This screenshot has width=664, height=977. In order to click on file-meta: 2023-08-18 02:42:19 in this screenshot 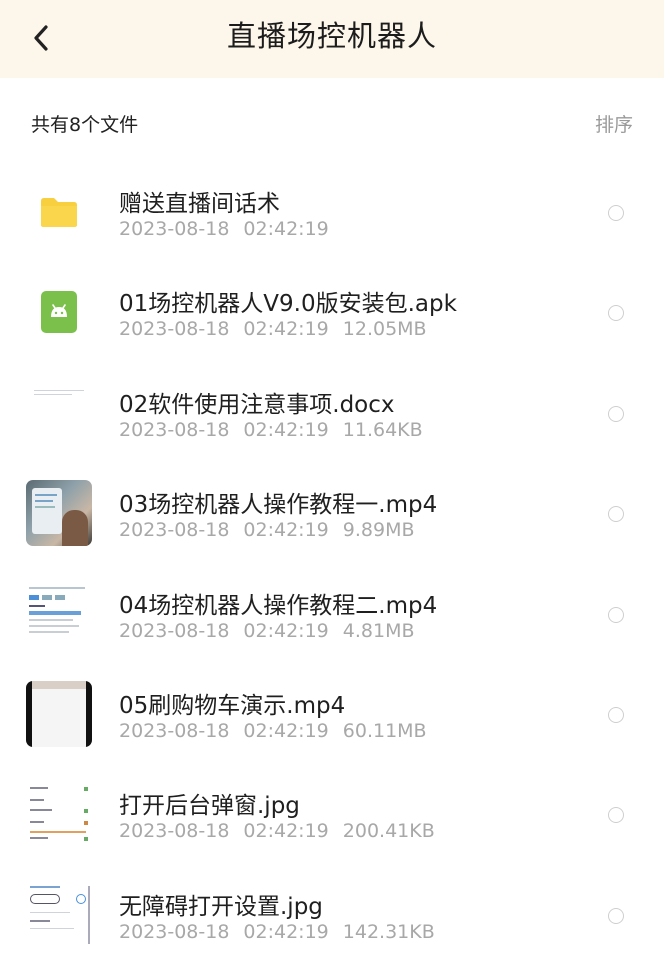, I will do `click(231, 229)`.